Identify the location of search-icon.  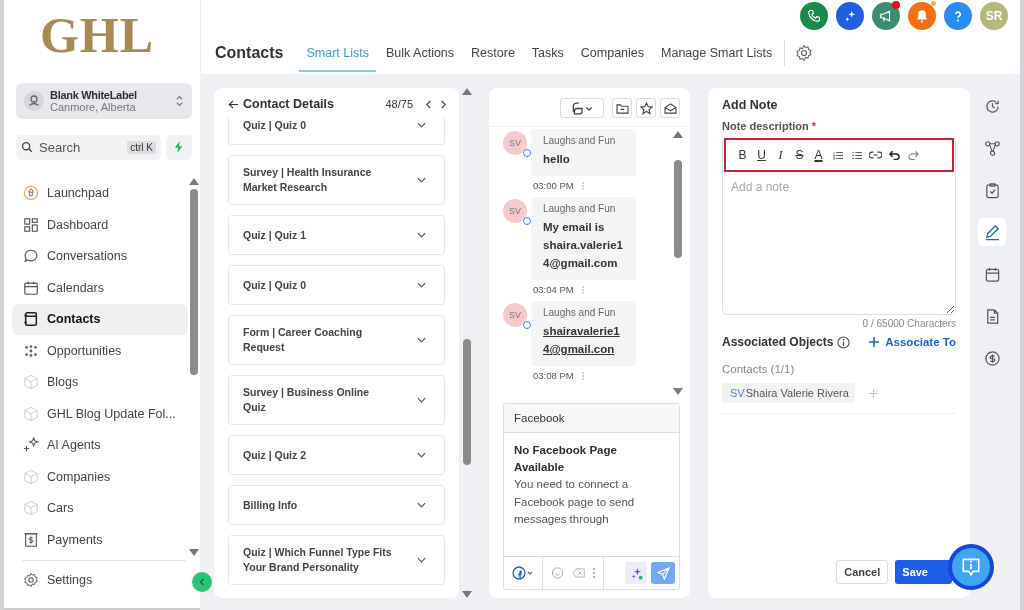
(27, 147).